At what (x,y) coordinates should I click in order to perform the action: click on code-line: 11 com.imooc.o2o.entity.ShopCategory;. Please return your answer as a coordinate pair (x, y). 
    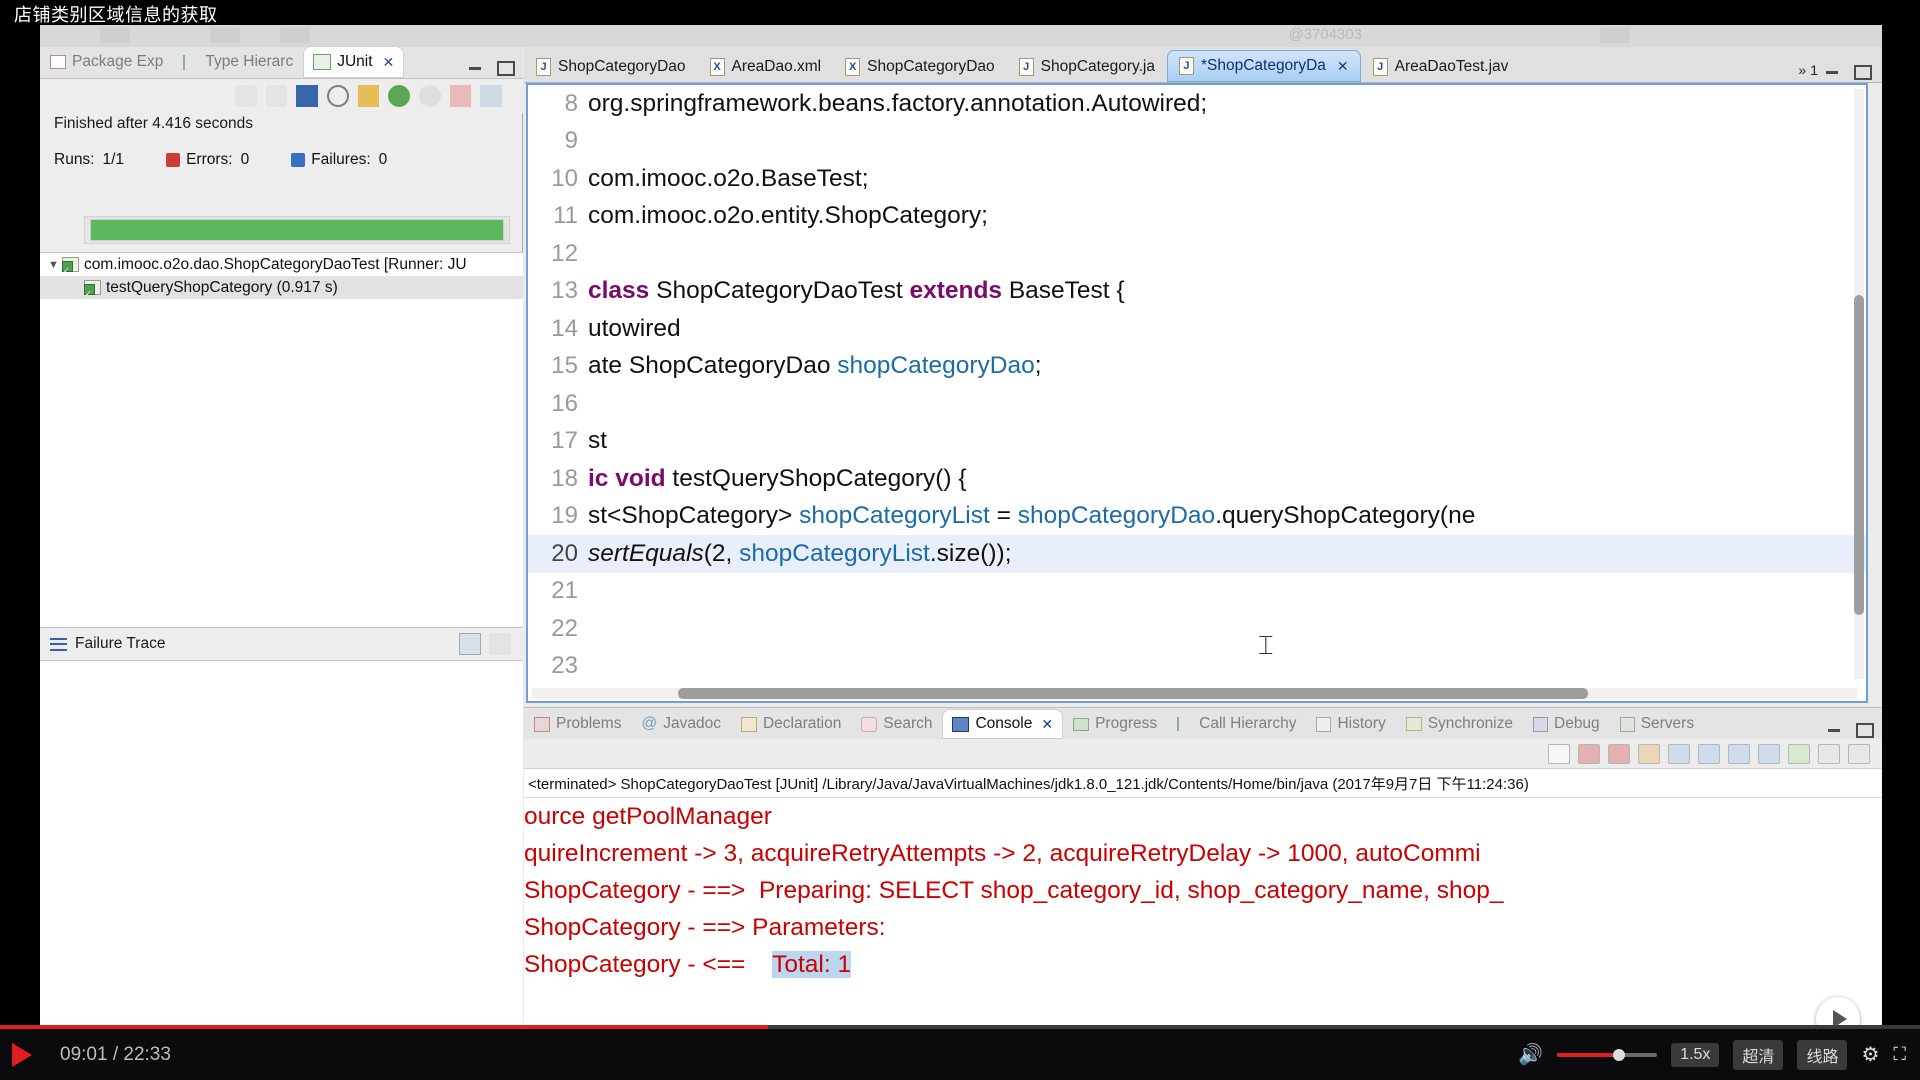
    Looking at the image, I should click on (1197, 217).